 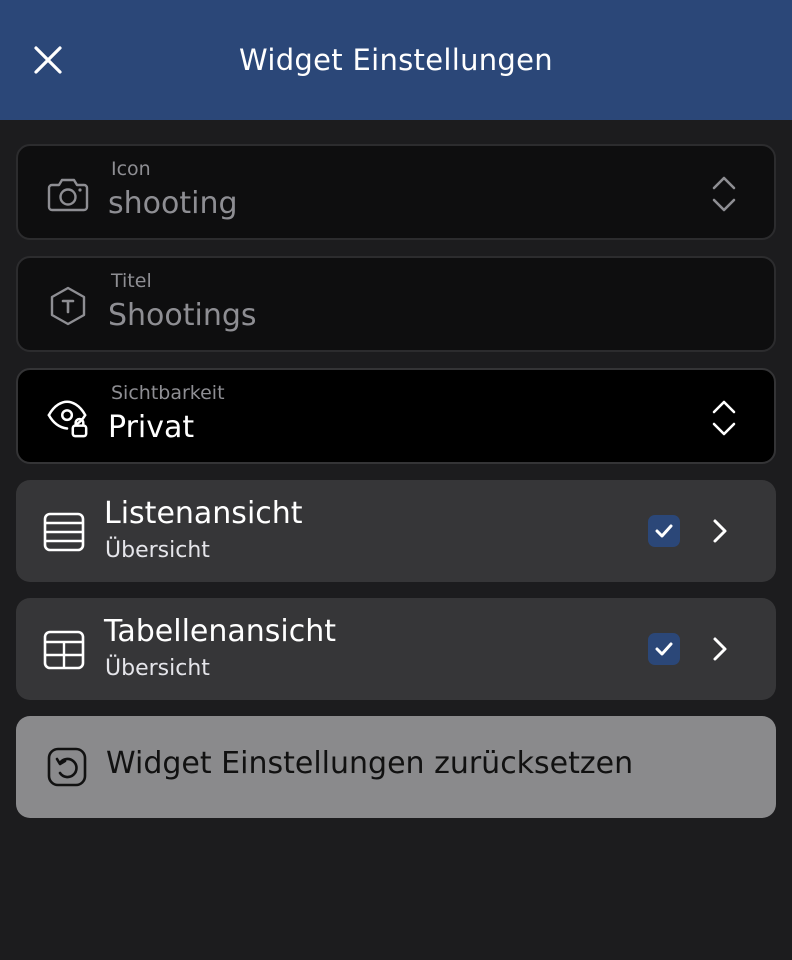 I want to click on close-button, so click(x=48, y=60).